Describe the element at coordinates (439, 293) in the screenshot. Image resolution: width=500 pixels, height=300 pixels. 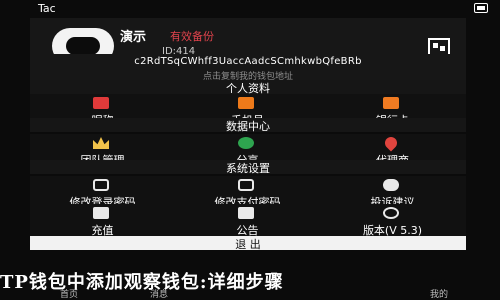
I see `nav-me: 我的` at that location.